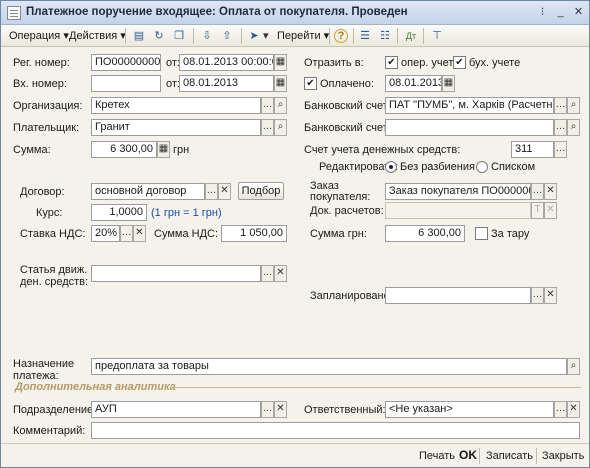 This screenshot has width=590, height=468. Describe the element at coordinates (139, 36) in the screenshot. I see `save-icon: ▤` at that location.